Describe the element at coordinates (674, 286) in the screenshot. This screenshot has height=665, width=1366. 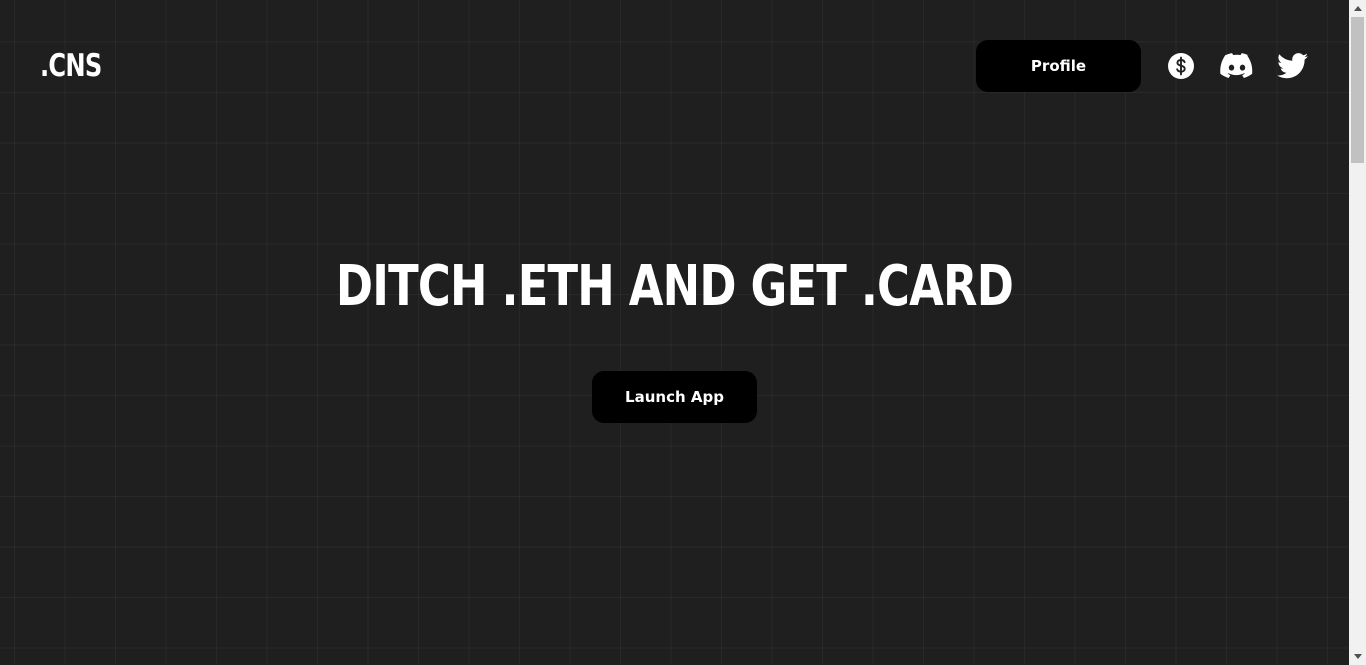
I see `hero-title: DITCH .ETH AND GET .CARD` at that location.